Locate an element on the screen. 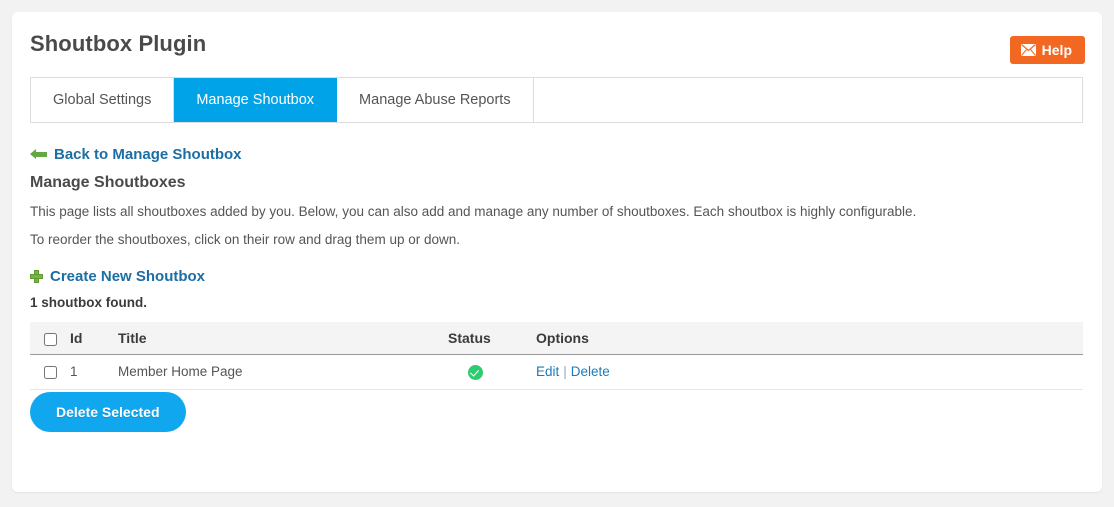 The height and width of the screenshot is (507, 1114). section-heading: Manage Shoutboxes is located at coordinates (108, 182).